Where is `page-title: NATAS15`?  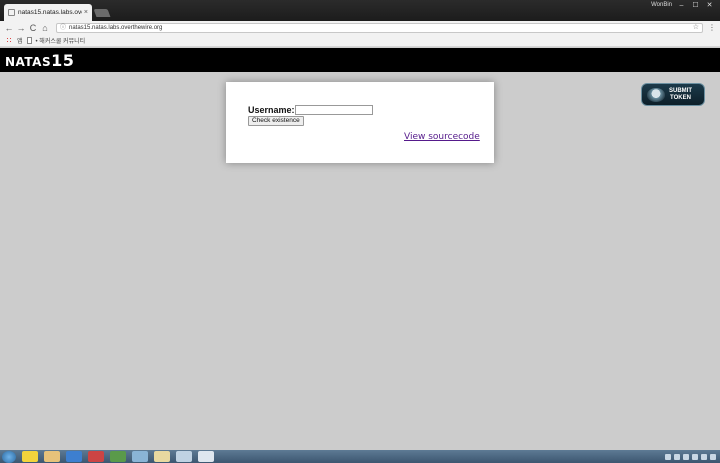 page-title: NATAS15 is located at coordinates (39, 60).